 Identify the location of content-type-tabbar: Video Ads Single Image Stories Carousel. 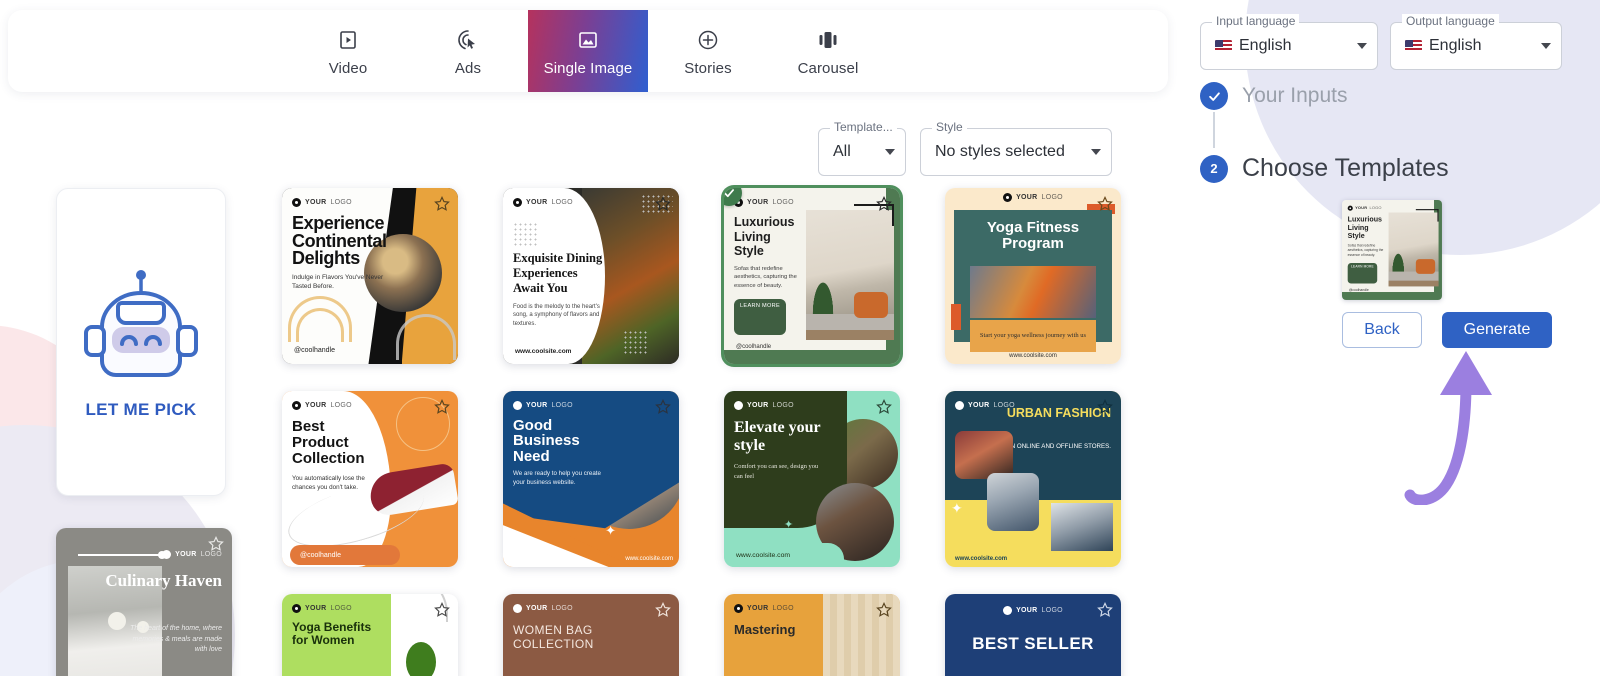
(588, 51).